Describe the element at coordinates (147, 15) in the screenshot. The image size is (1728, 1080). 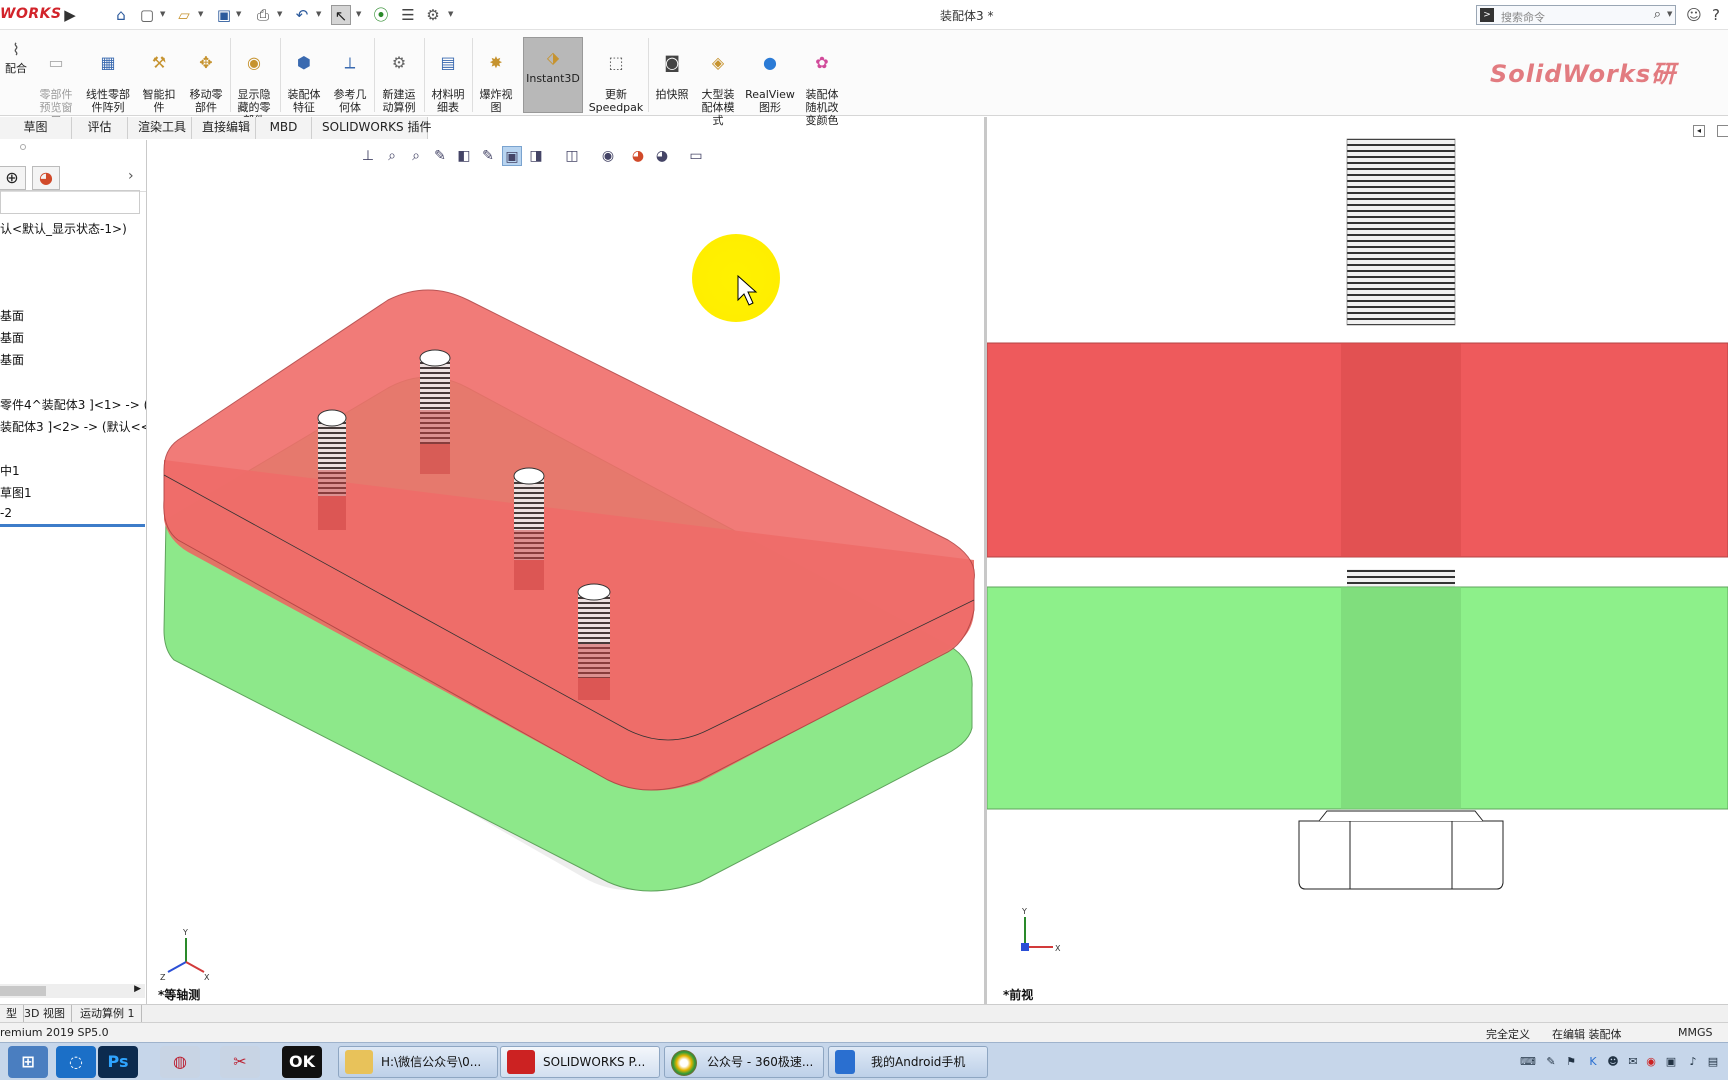
I see `new-document-icon: ▢` at that location.